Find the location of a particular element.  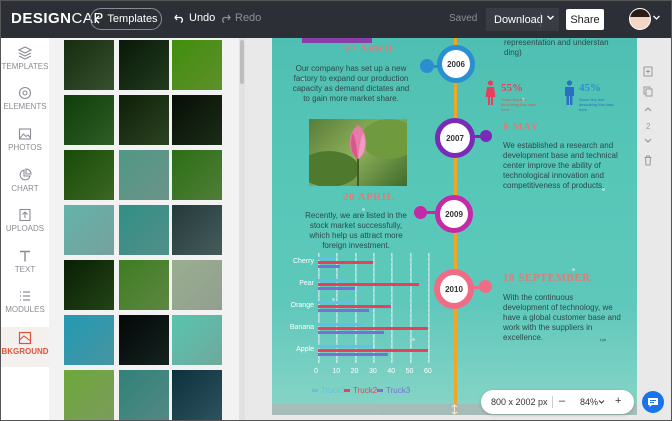

chart-bar-truck1-banana is located at coordinates (341, 324).